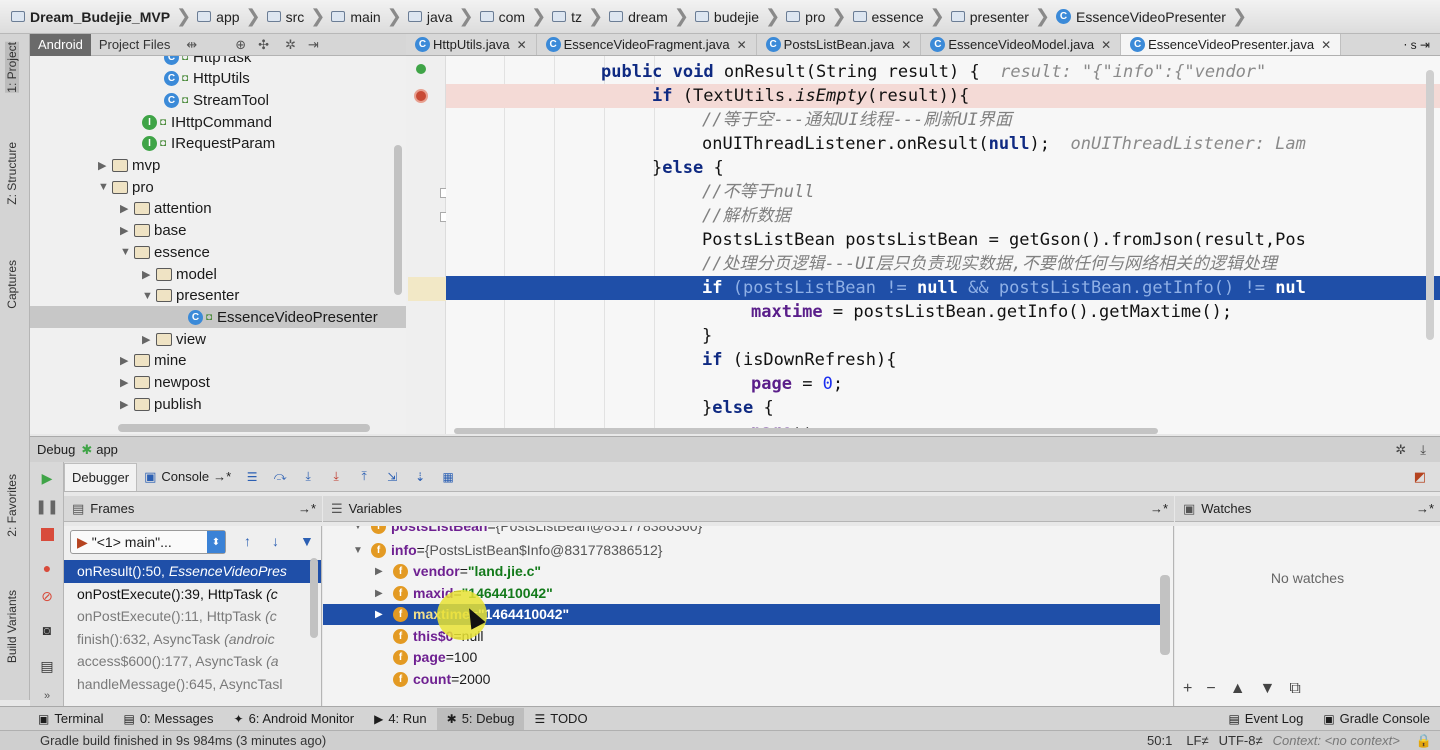 The width and height of the screenshot is (1440, 750). Describe the element at coordinates (46, 506) in the screenshot. I see `pause-icon: ❚❚` at that location.